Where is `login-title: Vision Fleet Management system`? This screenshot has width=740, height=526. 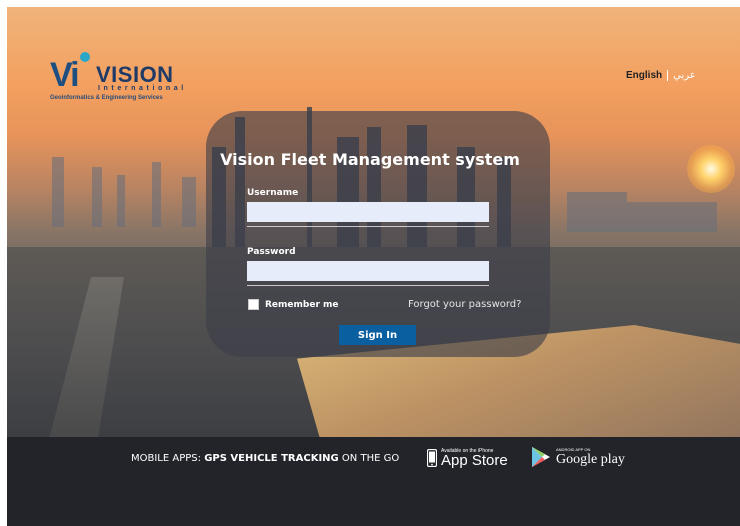 login-title: Vision Fleet Management system is located at coordinates (370, 159).